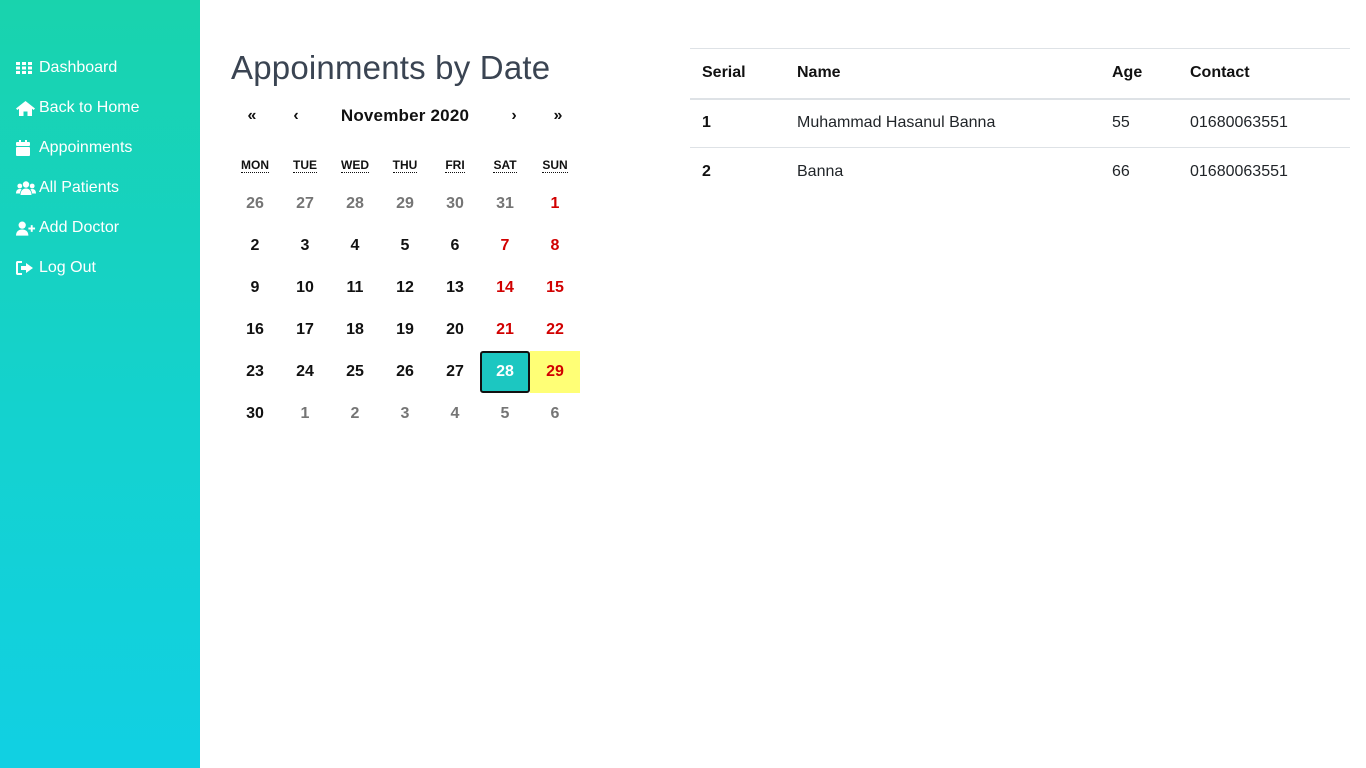 This screenshot has width=1366, height=768. I want to click on calendar-day: 24, so click(305, 372).